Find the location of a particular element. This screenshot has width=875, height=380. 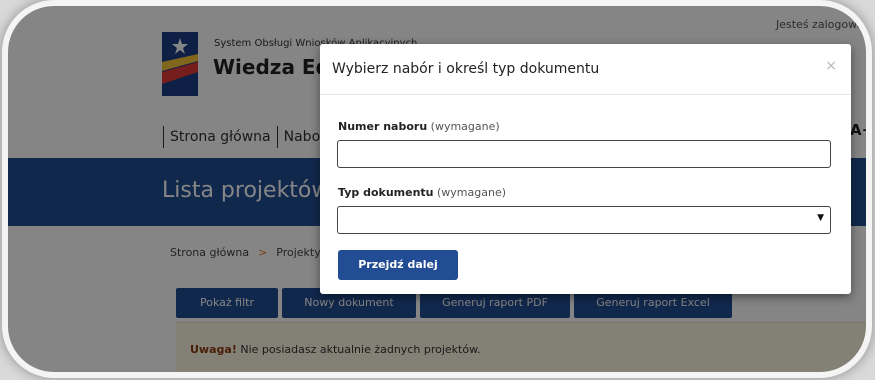

document-type-label-text: Typ dokumentu is located at coordinates (386, 192).